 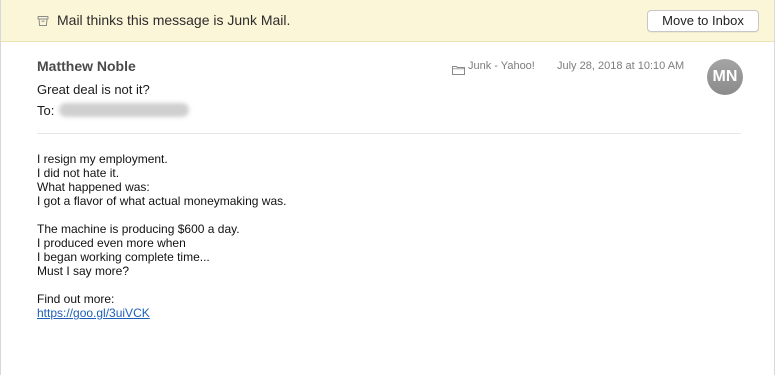 I want to click on body-line: I resign my employment., so click(x=102, y=159).